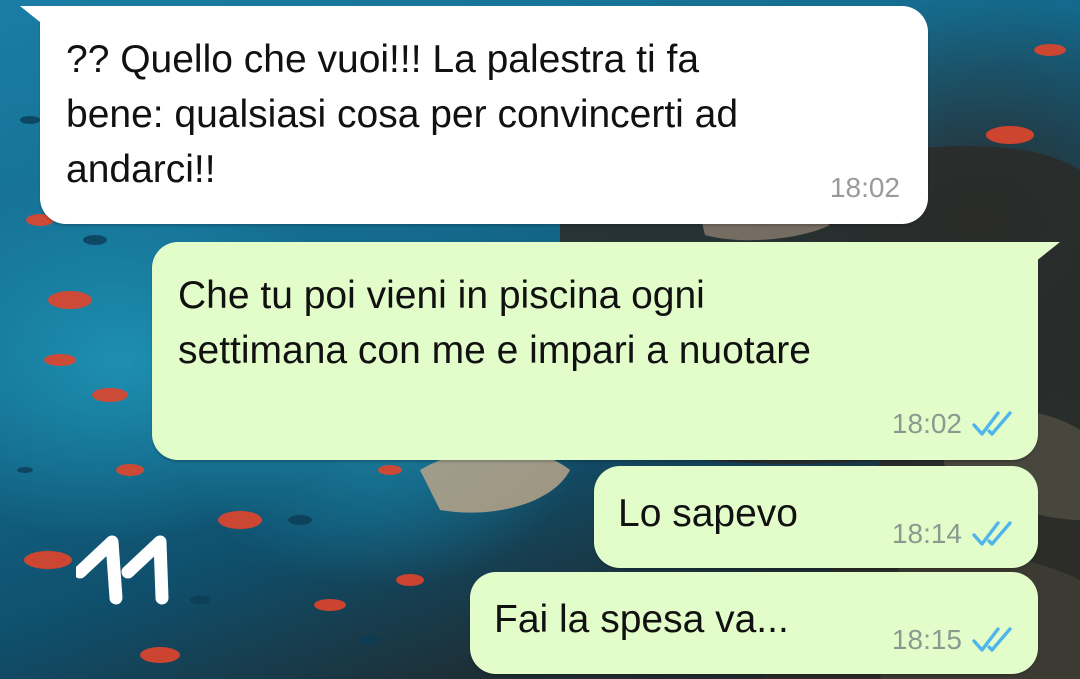 This screenshot has width=1080, height=679. What do you see at coordinates (1045, 254) in the screenshot?
I see `outgoing-tail` at bounding box center [1045, 254].